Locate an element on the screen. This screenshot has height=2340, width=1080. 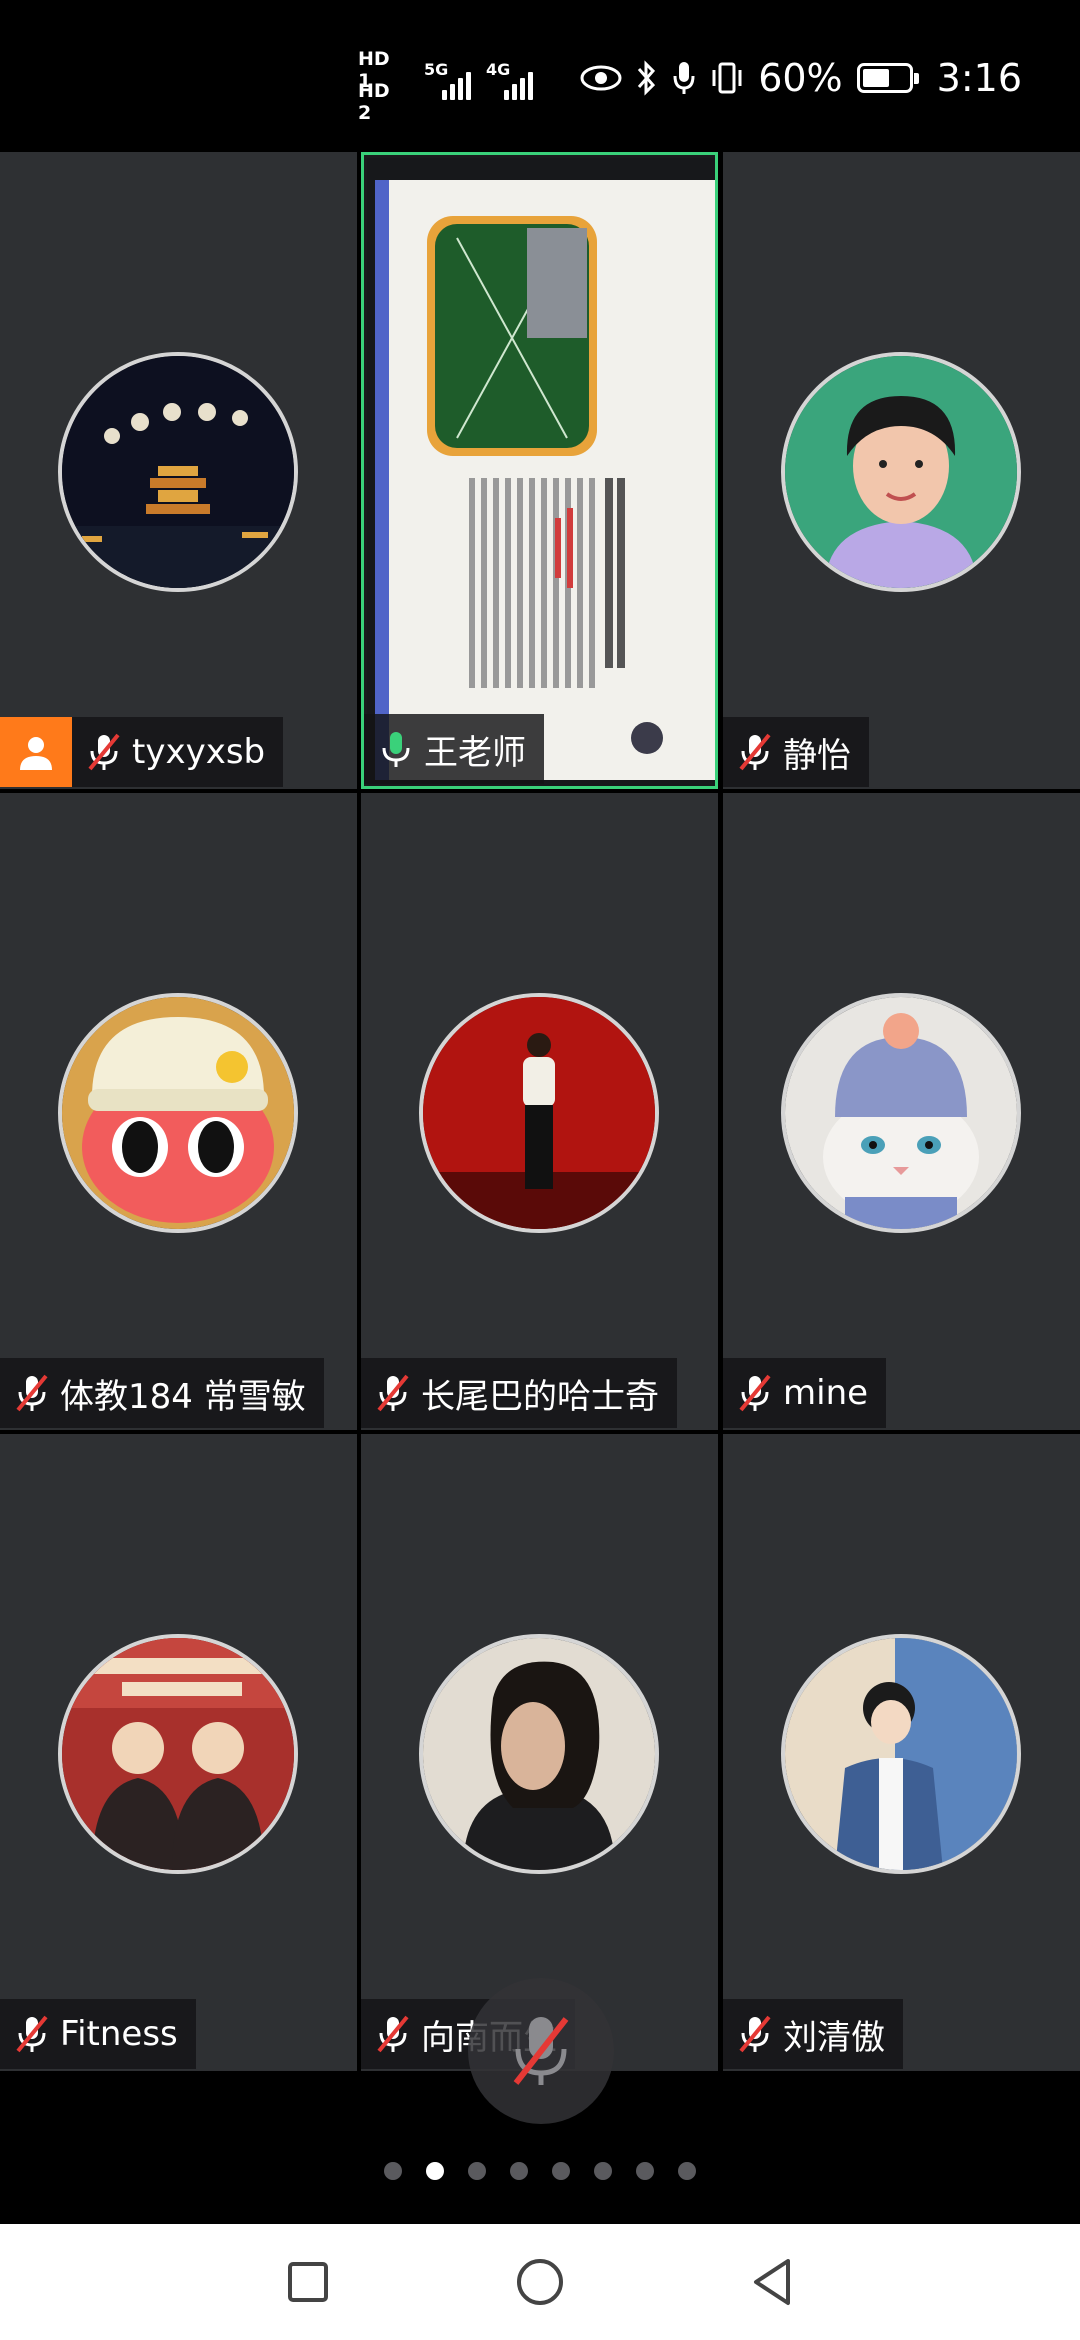
participant-name: 长尾巴的哈士奇 is located at coordinates (540, 1396).